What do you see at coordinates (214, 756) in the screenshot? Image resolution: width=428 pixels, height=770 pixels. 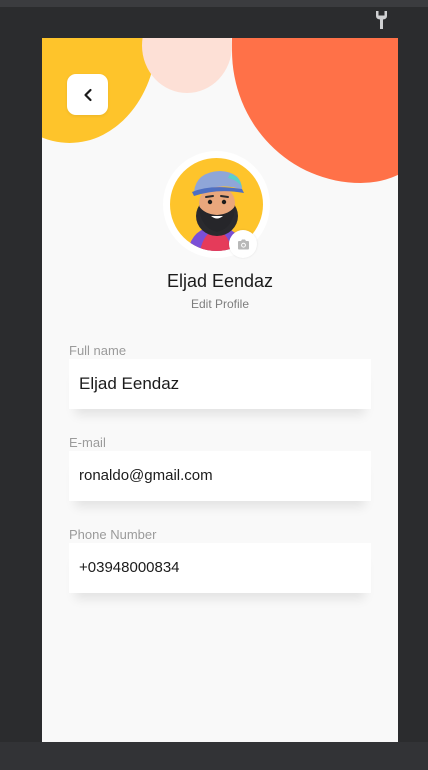 I see `window-bottom-bar` at bounding box center [214, 756].